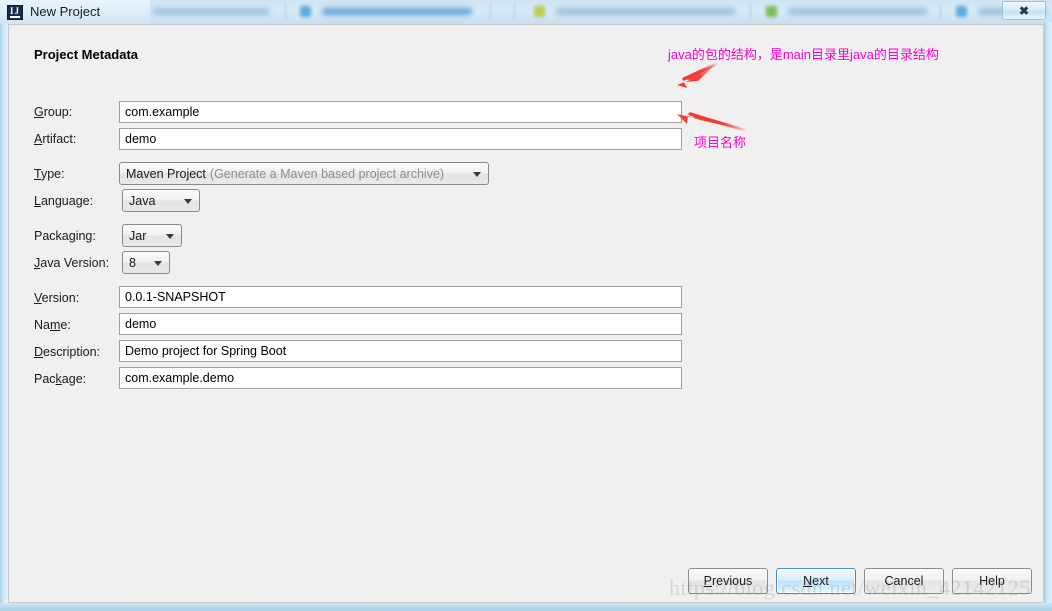 This screenshot has width=1052, height=611. I want to click on packaging-select-value: Jar, so click(138, 235).